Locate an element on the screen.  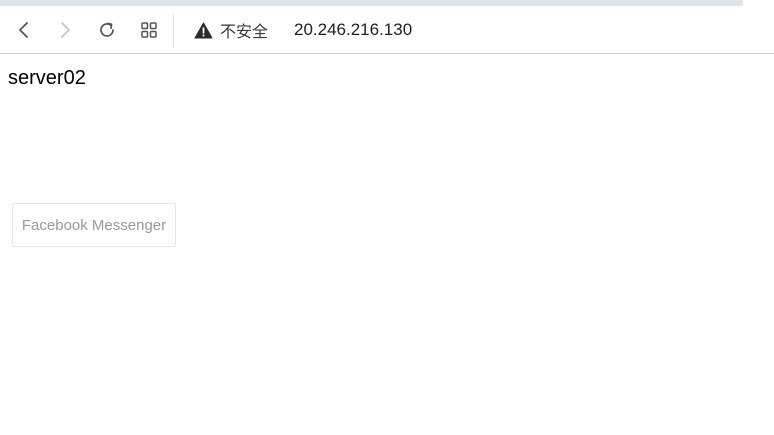
browser-toolbar: 不安全 20.246.216.130 is located at coordinates (387, 30).